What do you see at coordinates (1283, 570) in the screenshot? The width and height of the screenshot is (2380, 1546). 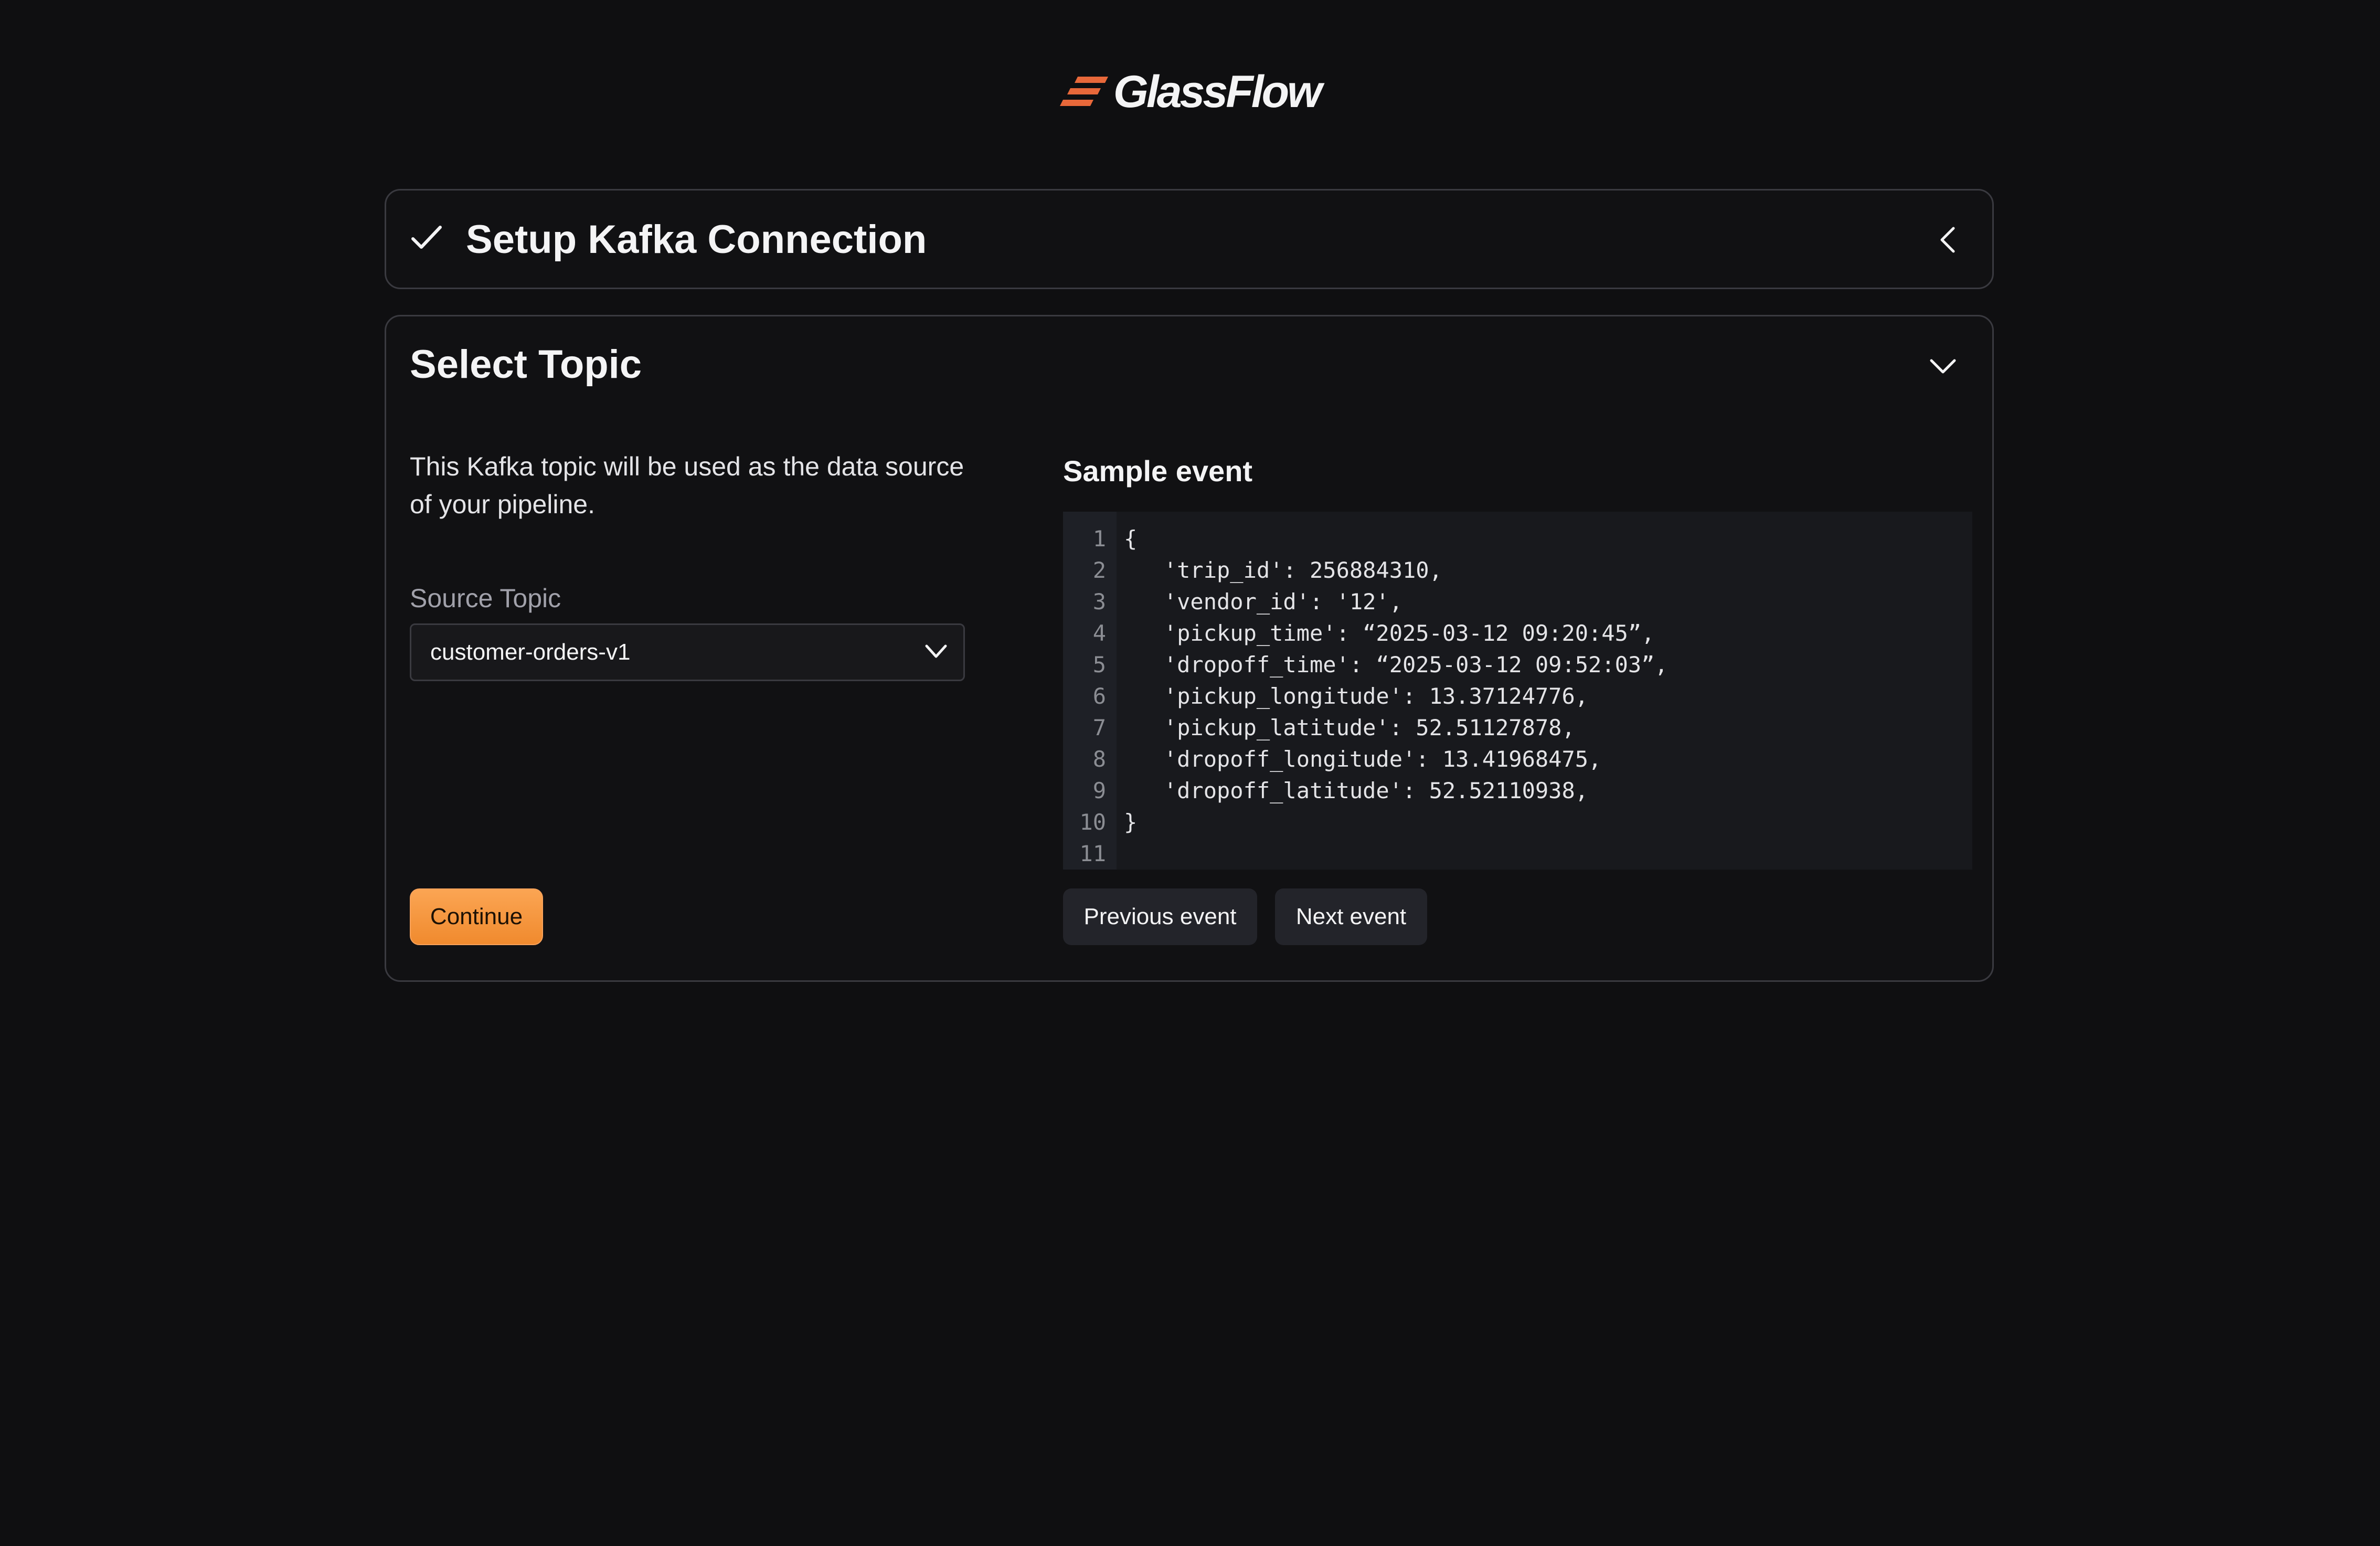 I see `code-line: 'trip_id': 256884310,` at bounding box center [1283, 570].